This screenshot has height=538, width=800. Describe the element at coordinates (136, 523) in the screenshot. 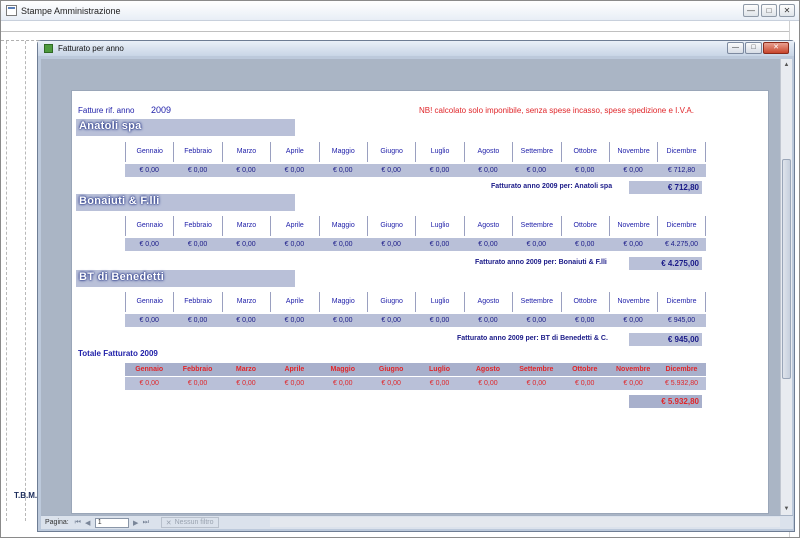

I see `next-page-icon: ▶` at that location.